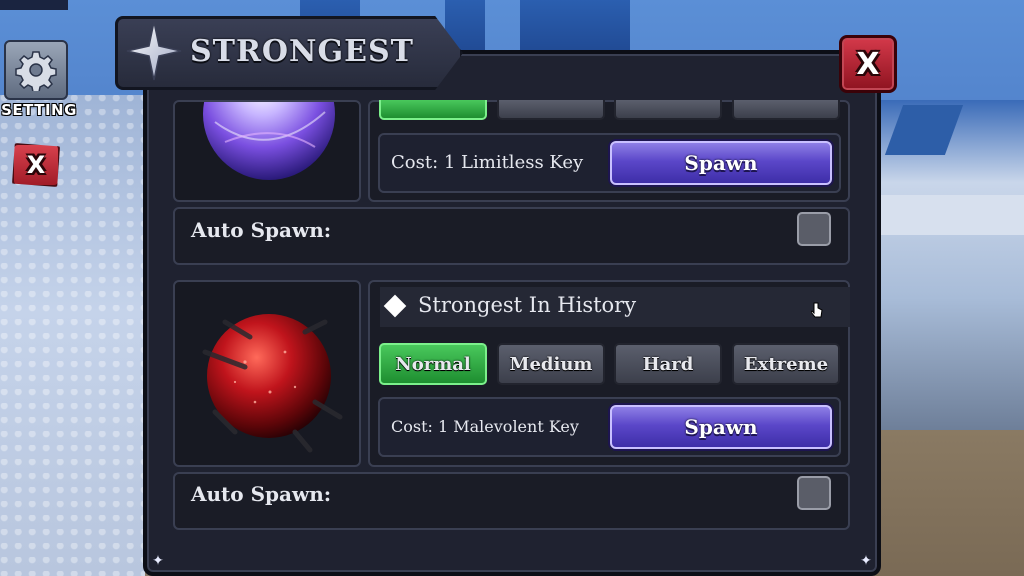 This screenshot has height=576, width=1024. I want to click on difficulty-button-medium: Medium, so click(551, 364).